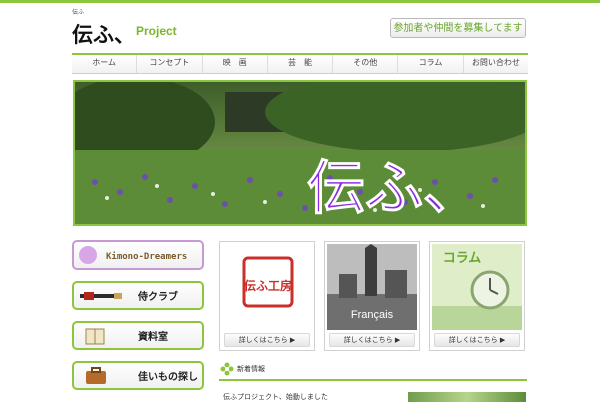 The width and height of the screenshot is (600, 402). I want to click on cathedral-photo: Français, so click(372, 287).